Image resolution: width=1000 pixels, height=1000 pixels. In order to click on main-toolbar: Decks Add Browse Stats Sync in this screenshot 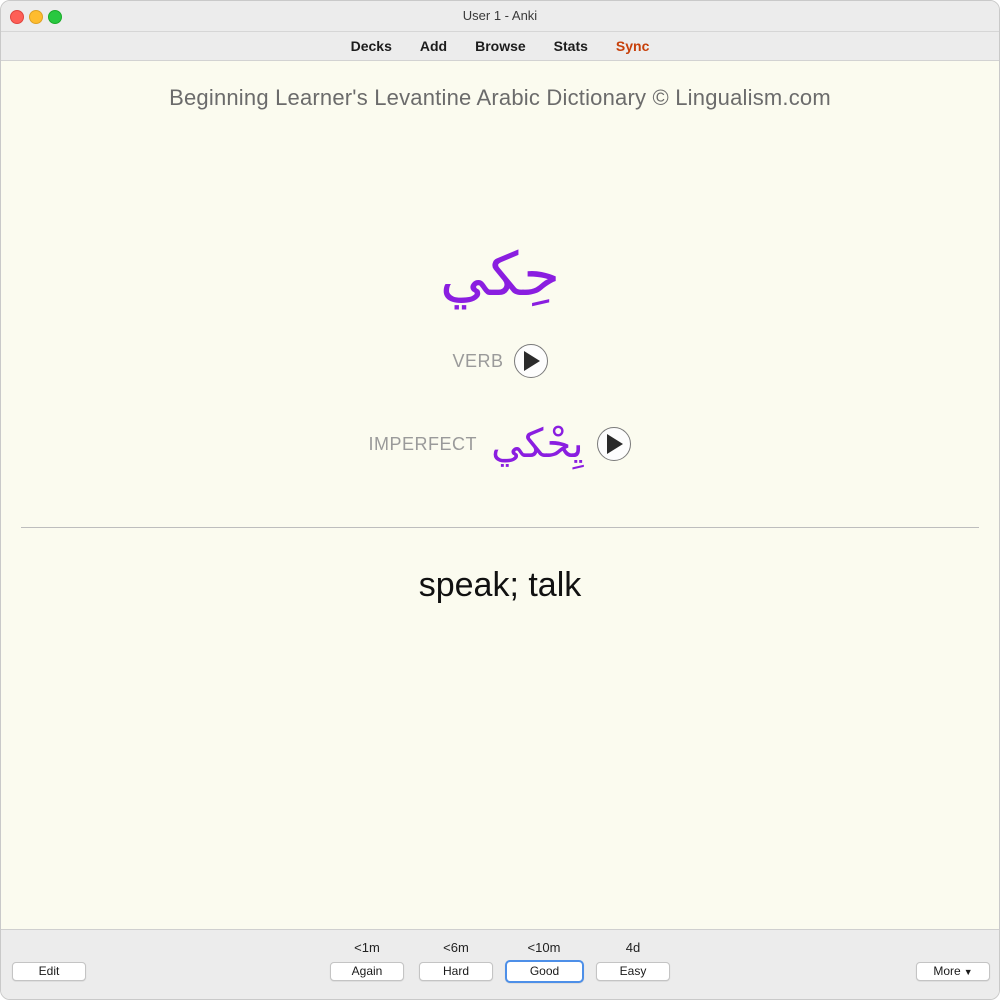, I will do `click(500, 46)`.